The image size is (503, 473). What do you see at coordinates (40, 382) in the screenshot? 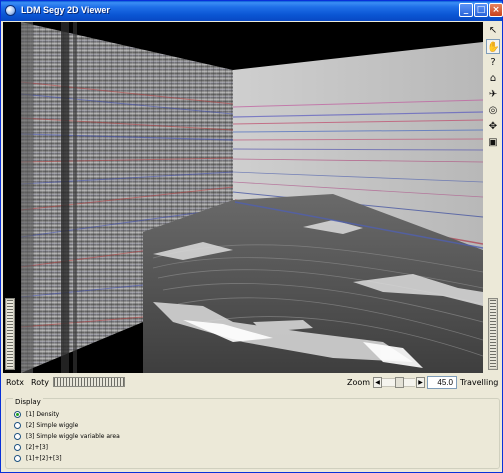
I see `roty-label: Roty` at bounding box center [40, 382].